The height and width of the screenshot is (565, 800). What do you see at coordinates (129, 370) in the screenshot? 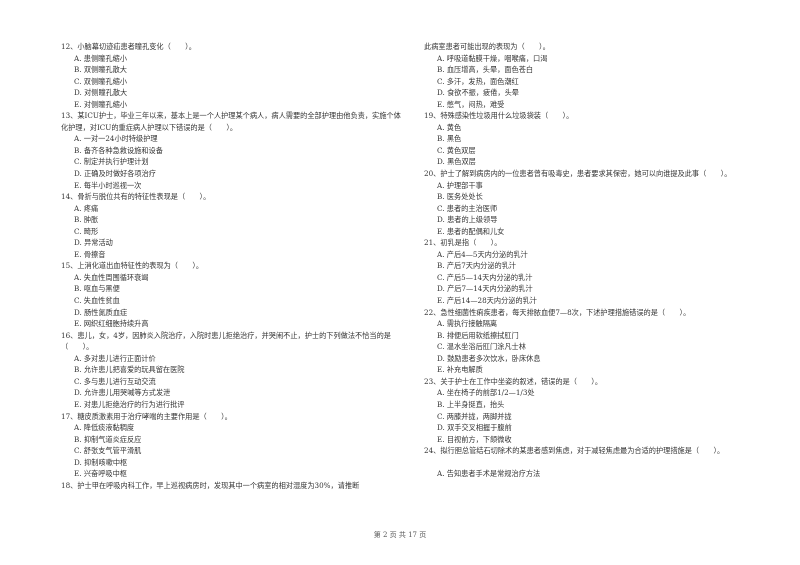
I see `answer-option: B. 允许患儿把喜爱的玩具留在医院` at bounding box center [129, 370].